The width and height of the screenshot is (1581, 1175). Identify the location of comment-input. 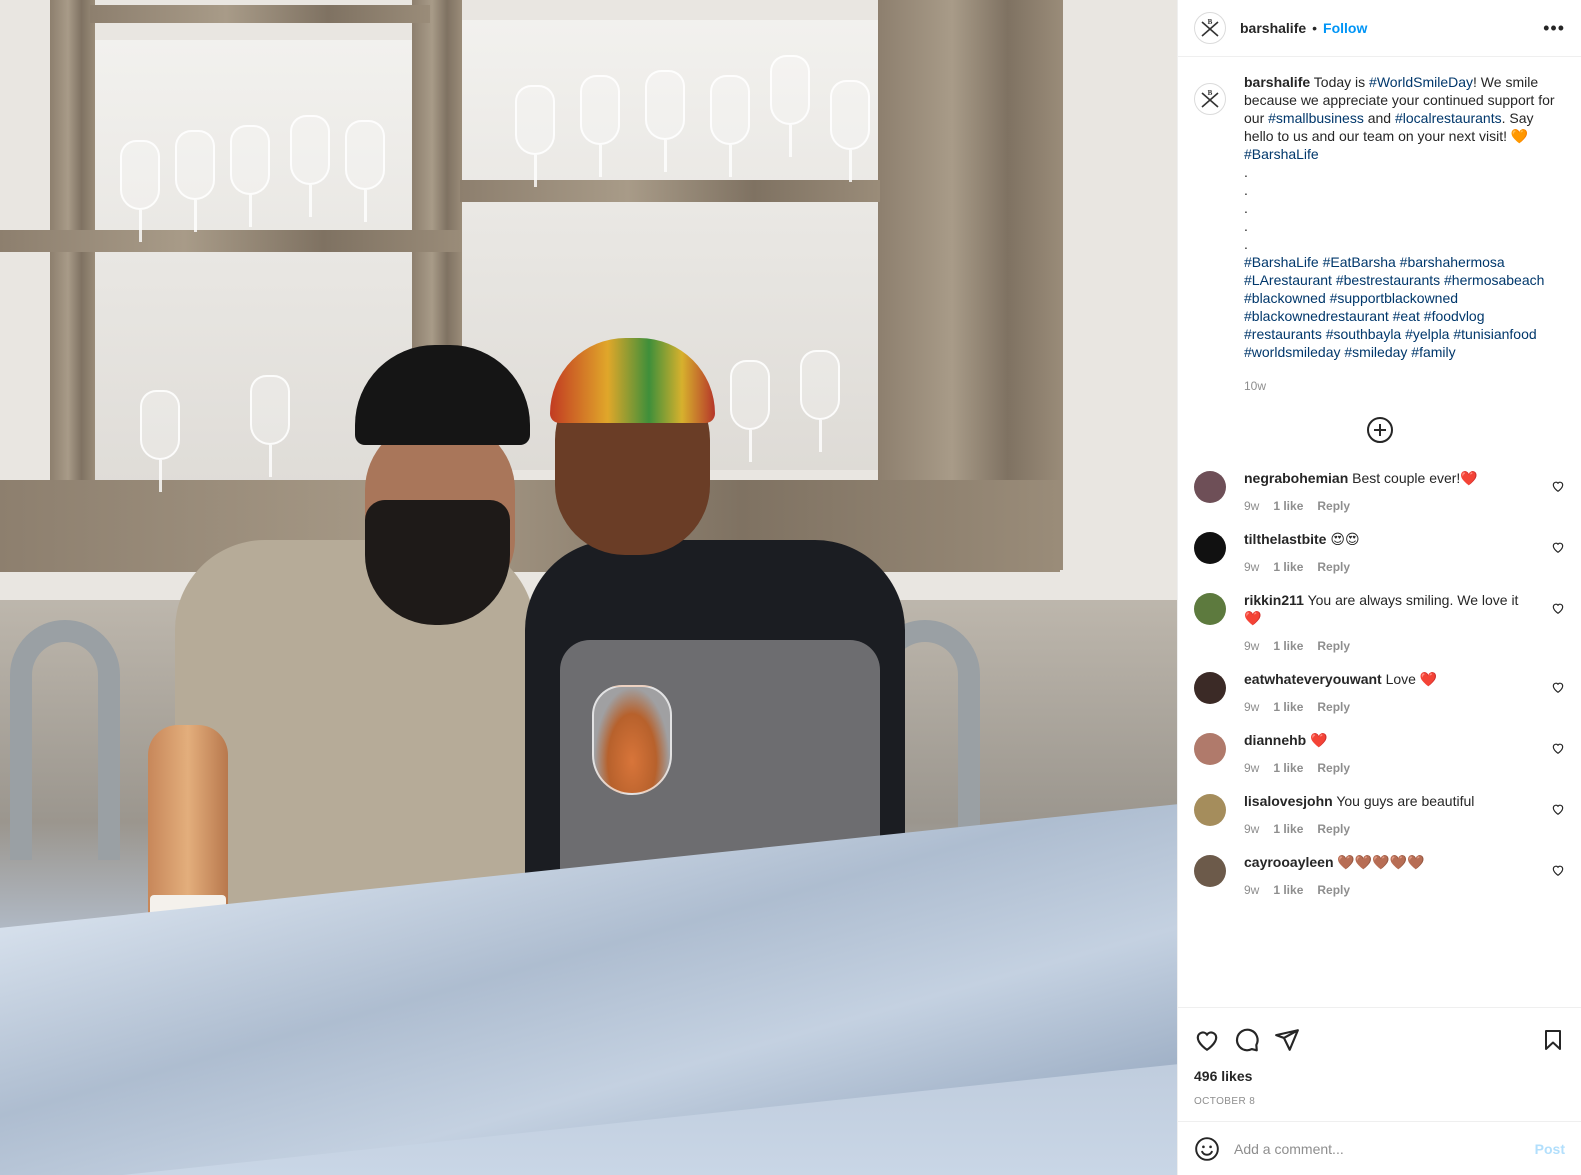
(1384, 1148).